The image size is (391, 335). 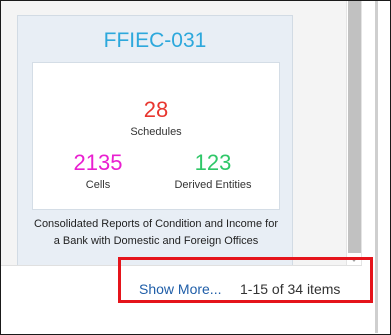 I want to click on derived-entities-label: Derived Entities, so click(x=213, y=185).